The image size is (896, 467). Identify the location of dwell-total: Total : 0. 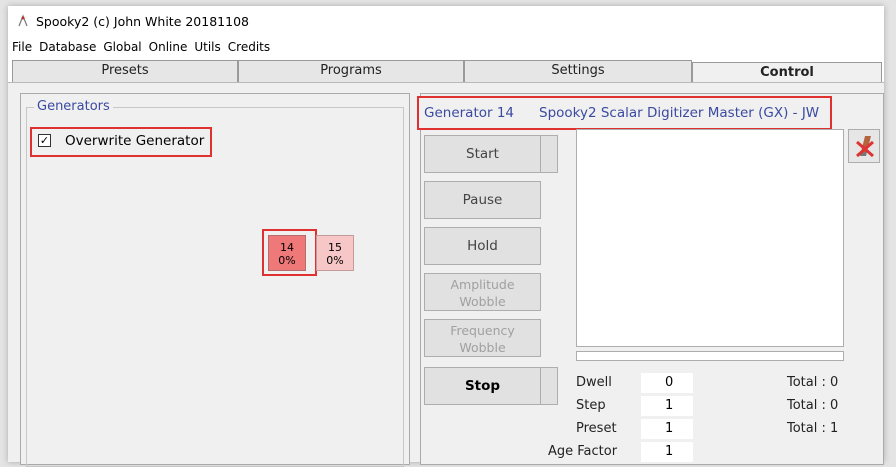
(813, 382).